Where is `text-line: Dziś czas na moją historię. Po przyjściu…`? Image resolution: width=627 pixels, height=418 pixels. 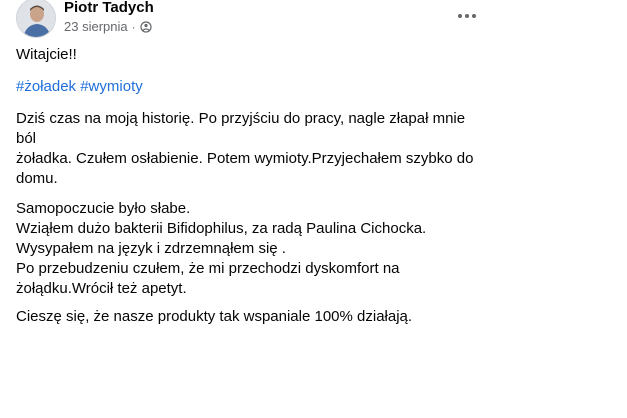
text-line: Dziś czas na moją historię. Po przyjściu… is located at coordinates (241, 128).